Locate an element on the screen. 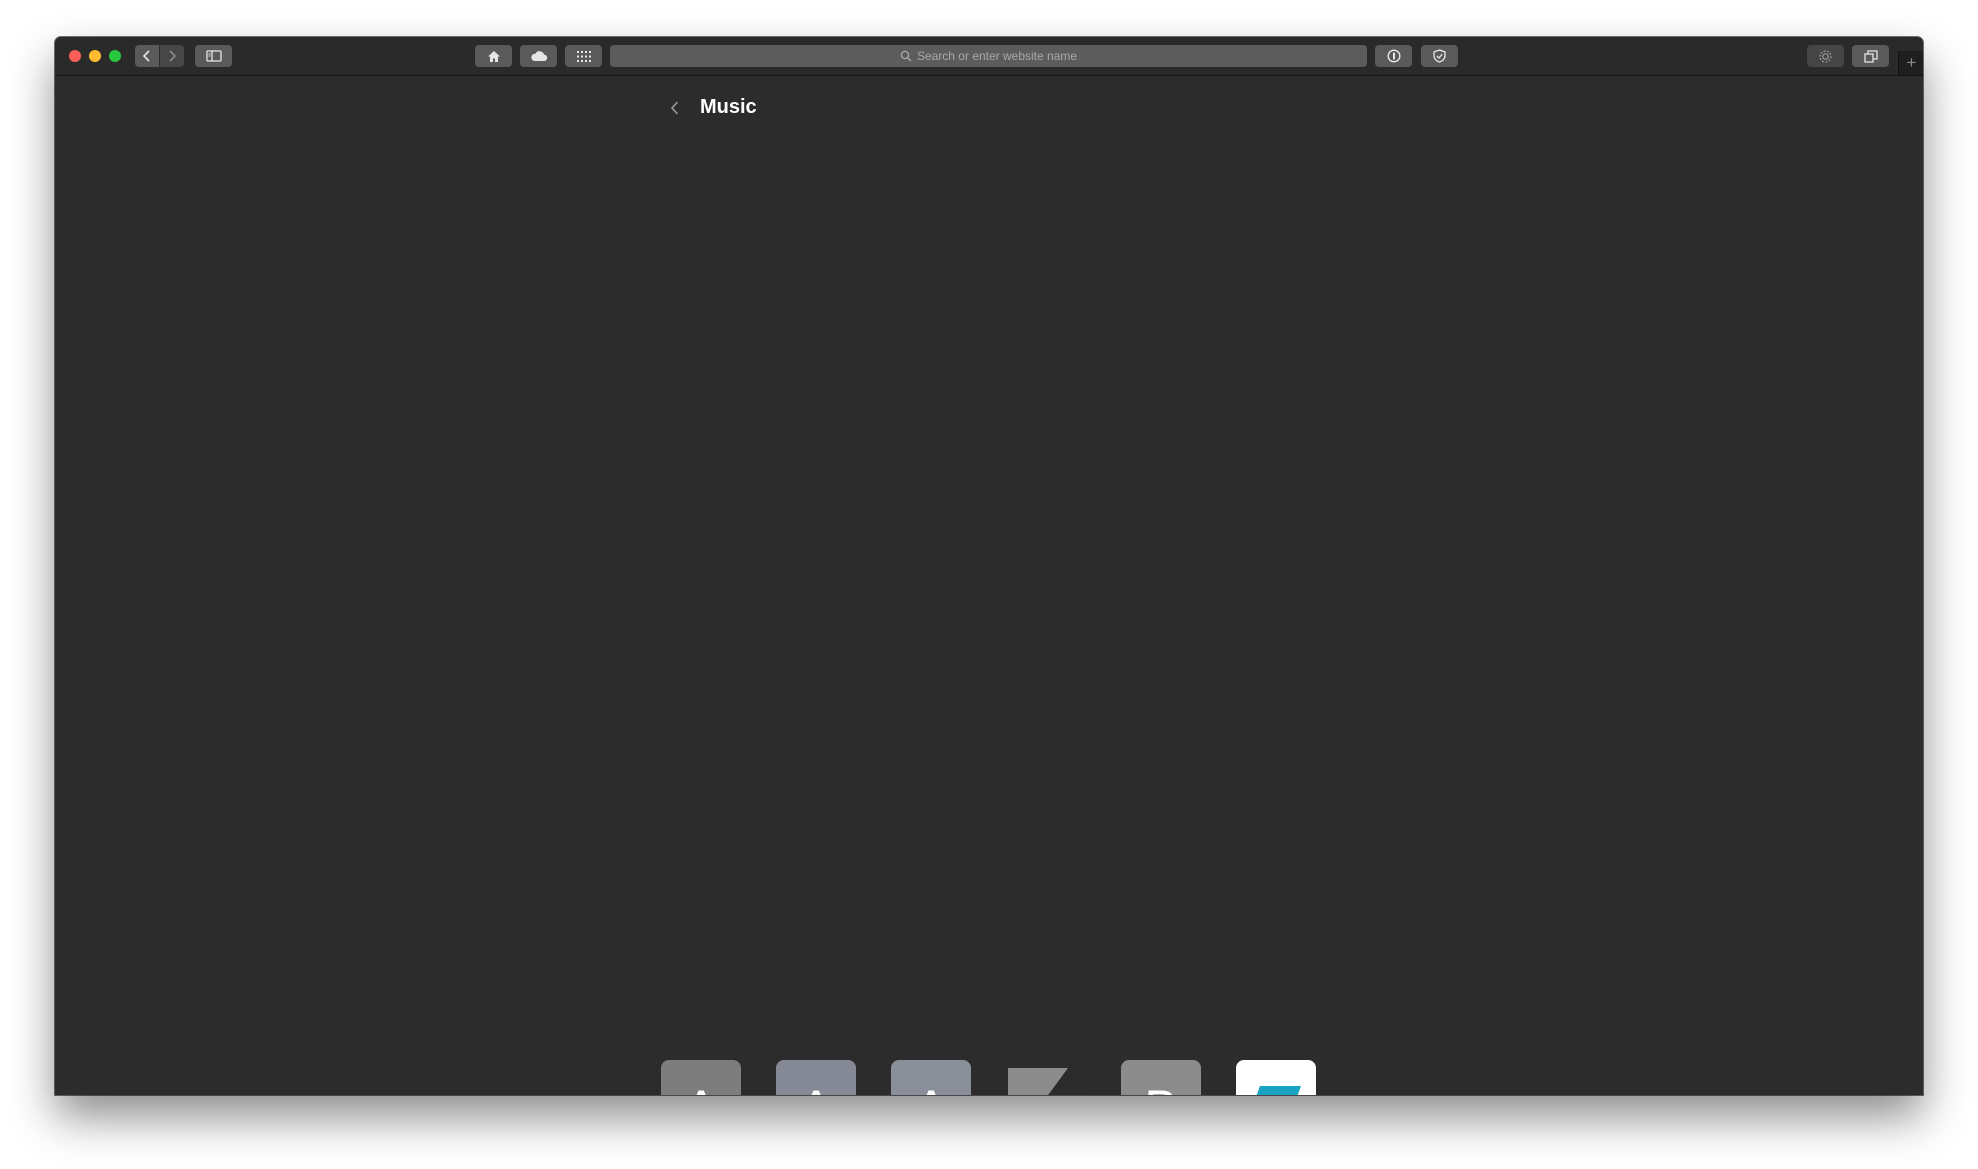  password-manager-button is located at coordinates (1393, 56).